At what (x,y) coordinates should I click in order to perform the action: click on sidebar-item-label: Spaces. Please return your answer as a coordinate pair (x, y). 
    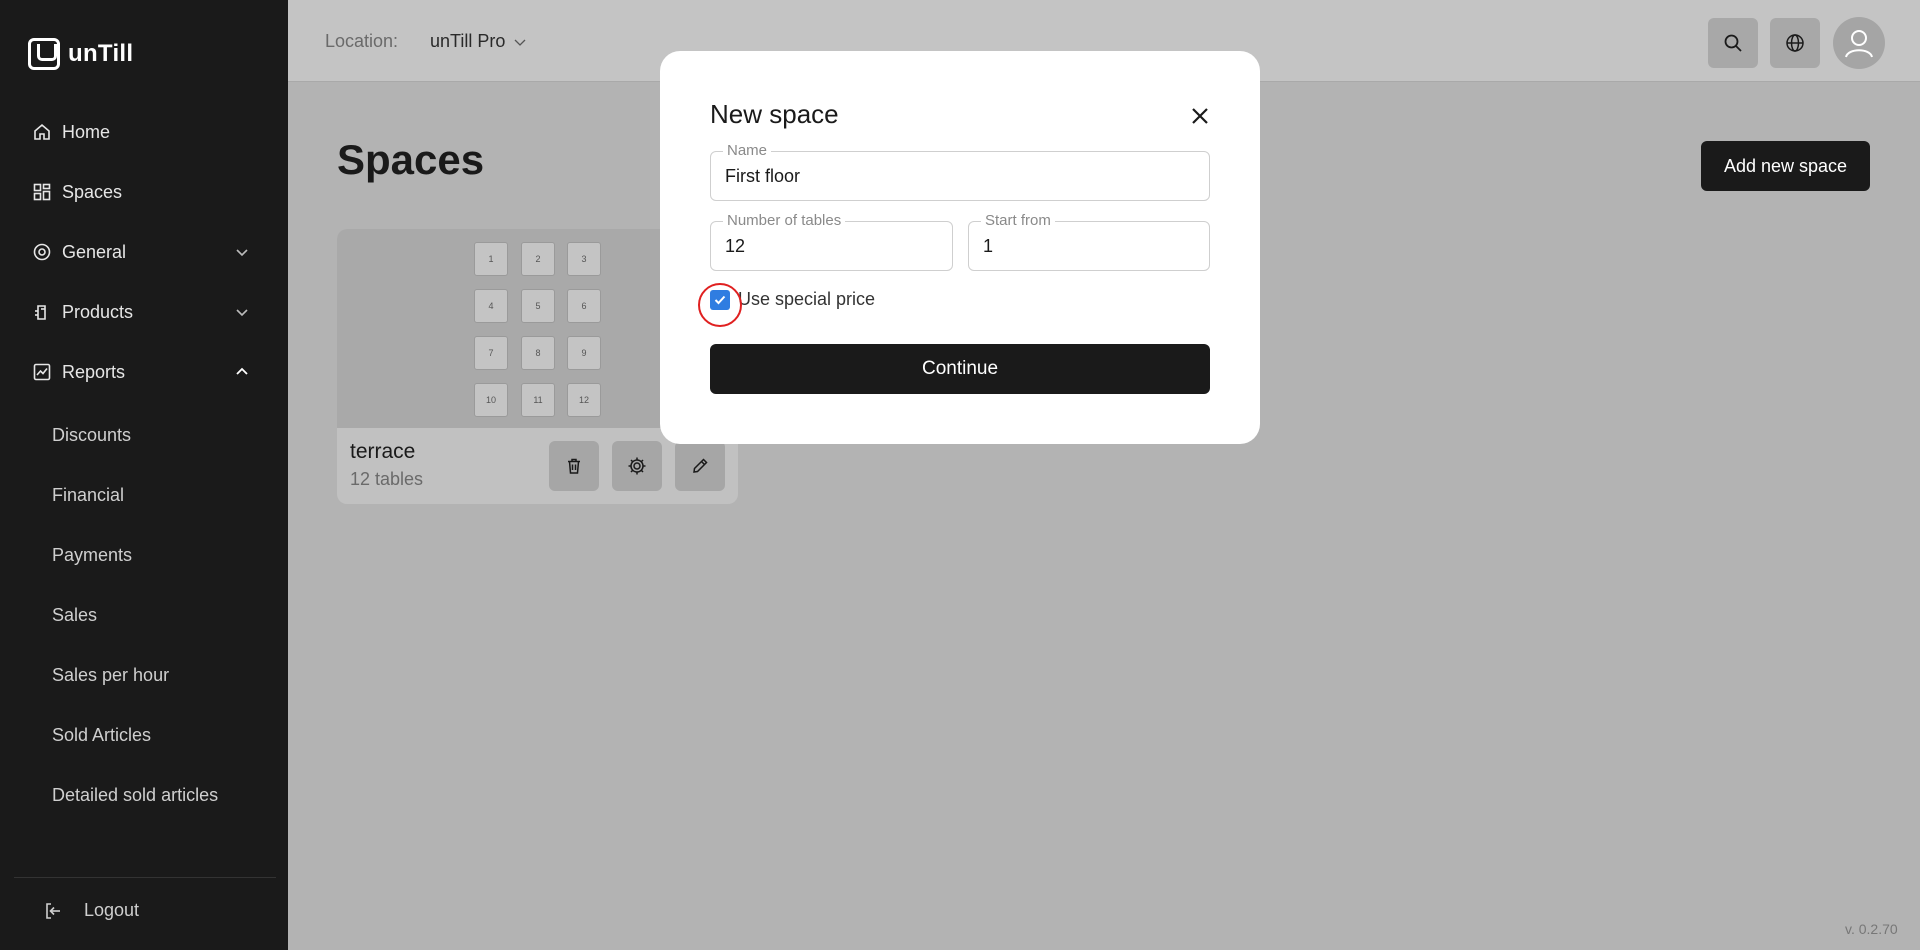
    Looking at the image, I should click on (92, 191).